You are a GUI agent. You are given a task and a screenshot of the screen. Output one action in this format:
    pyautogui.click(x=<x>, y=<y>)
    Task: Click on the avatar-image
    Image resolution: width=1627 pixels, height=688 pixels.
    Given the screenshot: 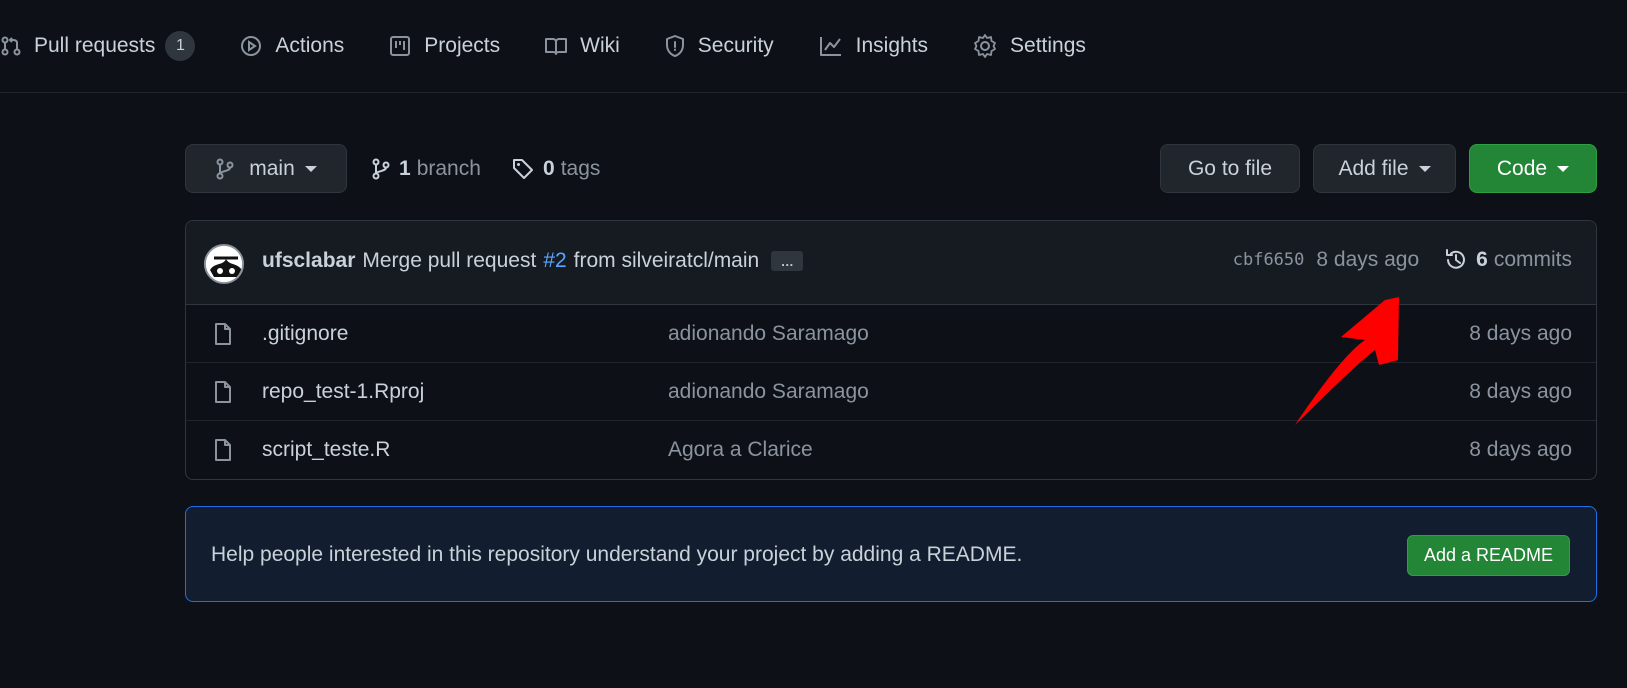 What is the action you would take?
    pyautogui.click(x=224, y=264)
    